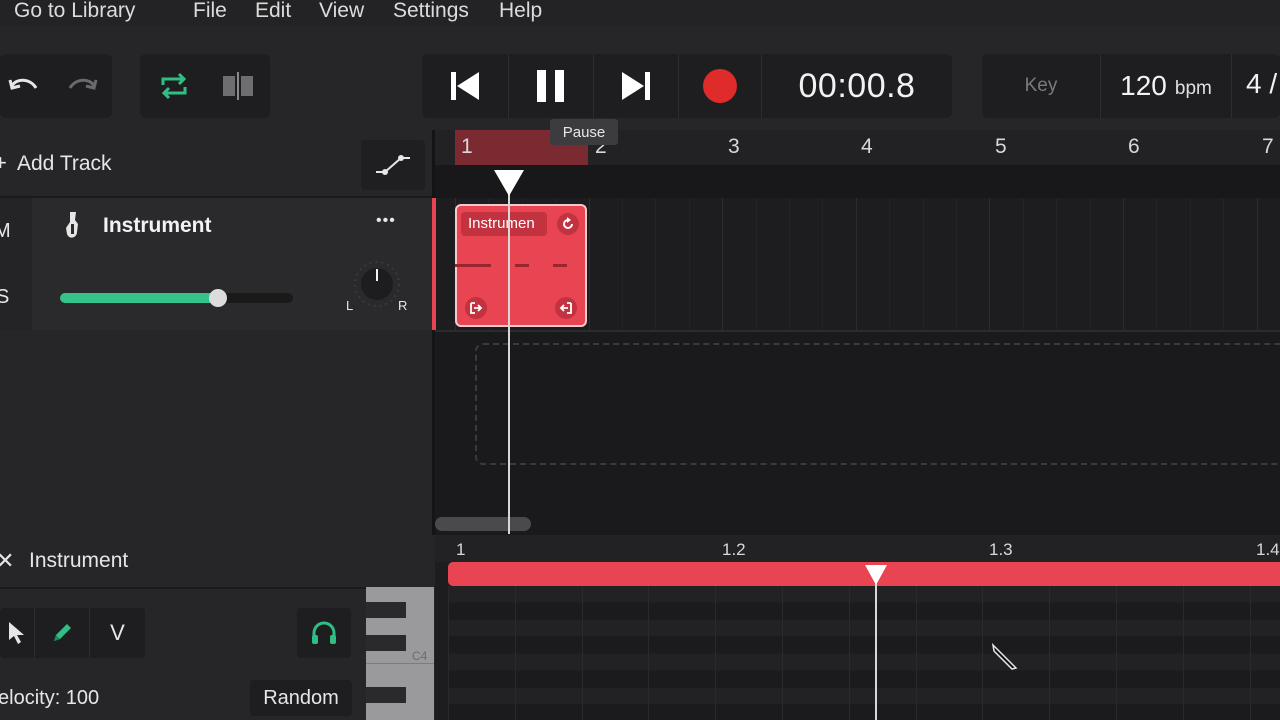 This screenshot has height=720, width=1280. I want to click on editor-playhead-handle, so click(876, 575).